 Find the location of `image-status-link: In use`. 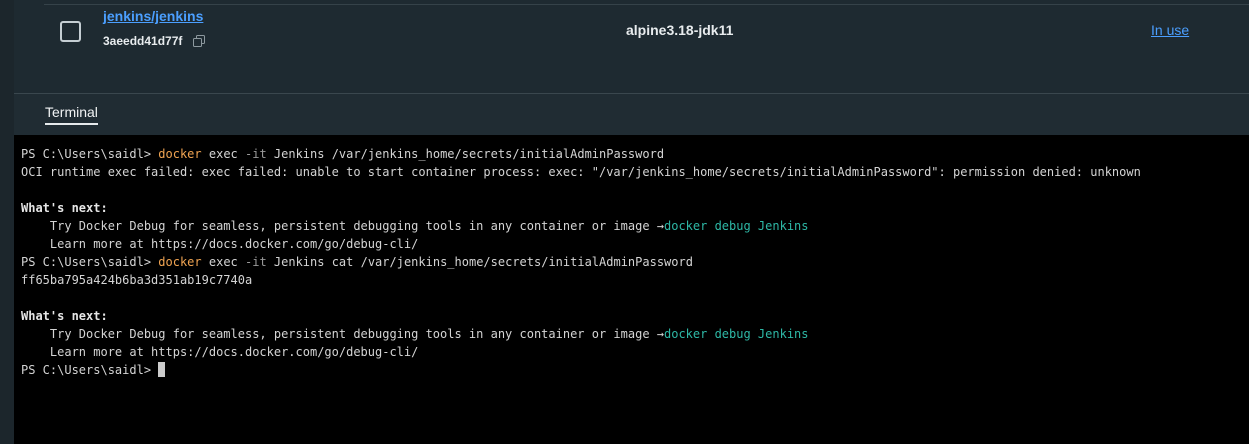

image-status-link: In use is located at coordinates (1170, 30).